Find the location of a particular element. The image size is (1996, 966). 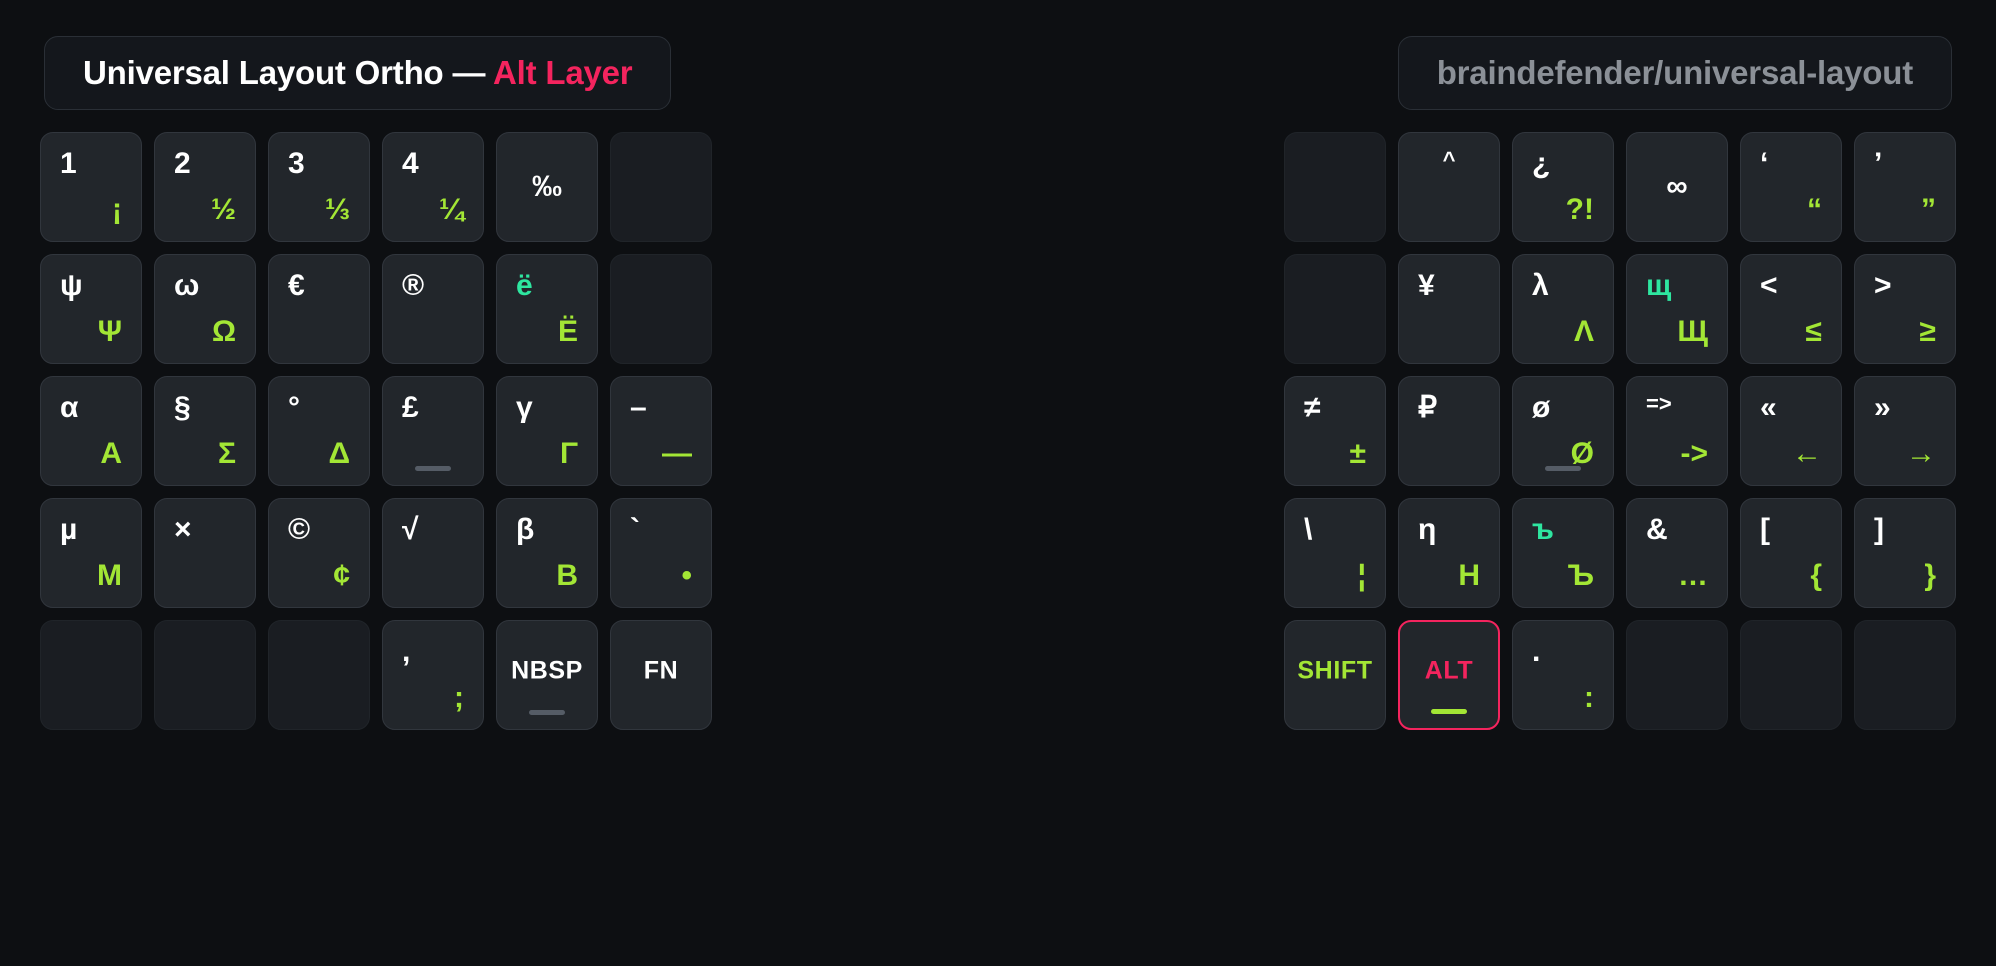

key-left-r3c1: × is located at coordinates (205, 553).